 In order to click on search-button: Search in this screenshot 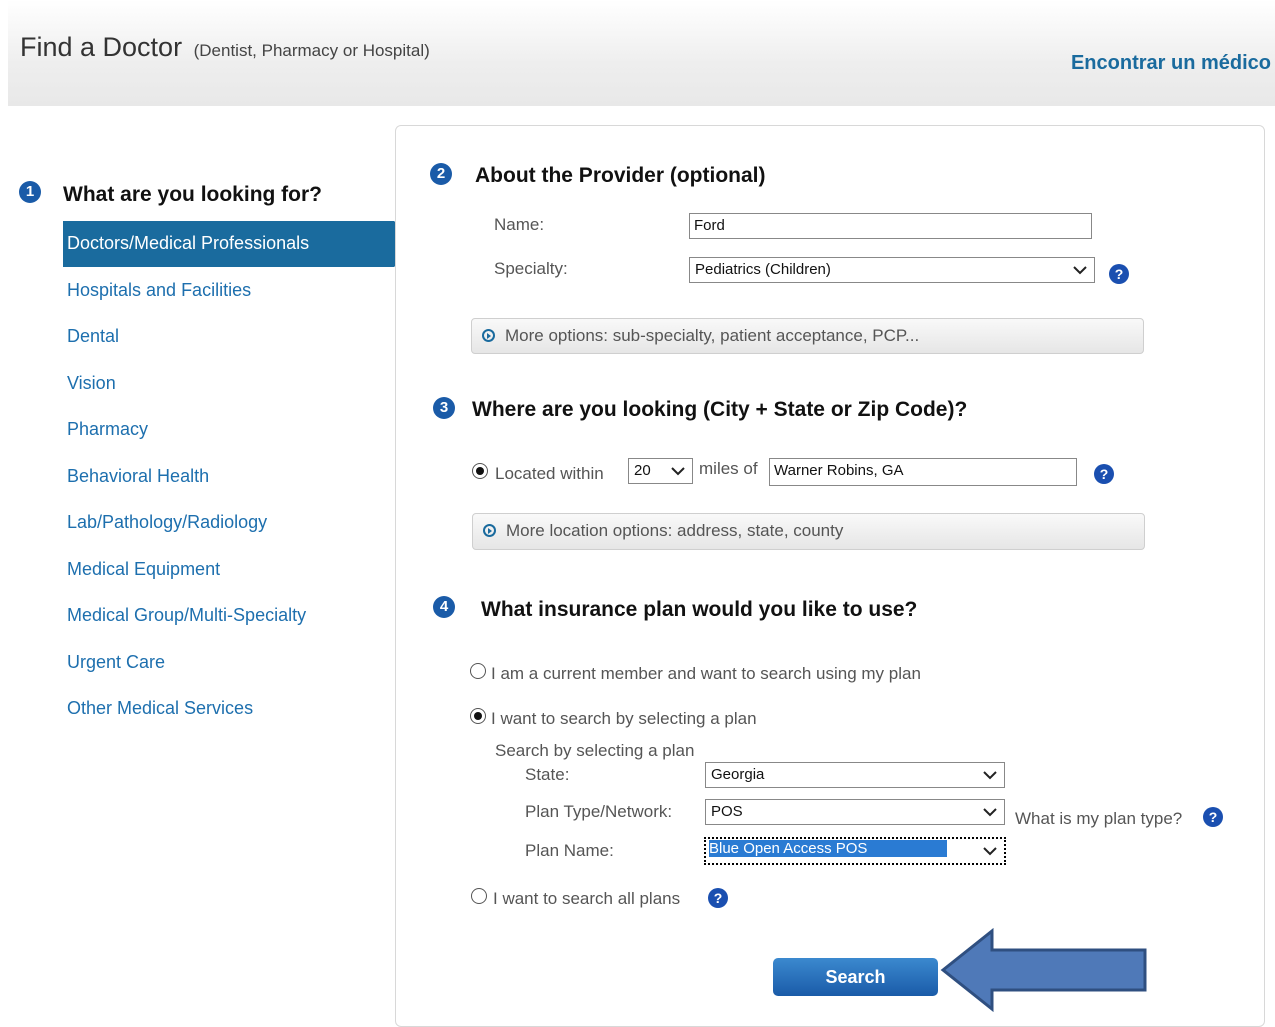, I will do `click(855, 977)`.